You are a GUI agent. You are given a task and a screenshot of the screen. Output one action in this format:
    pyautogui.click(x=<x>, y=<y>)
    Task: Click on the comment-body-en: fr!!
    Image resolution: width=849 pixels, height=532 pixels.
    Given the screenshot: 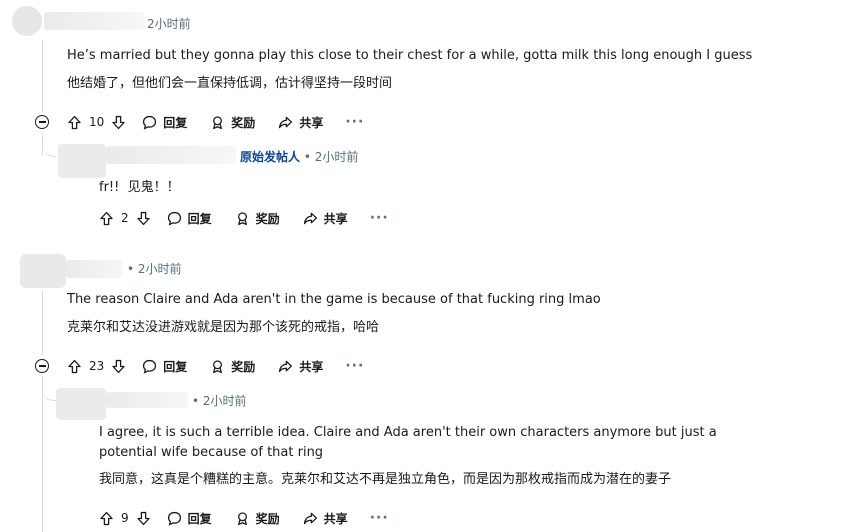 What is the action you would take?
    pyautogui.click(x=109, y=187)
    